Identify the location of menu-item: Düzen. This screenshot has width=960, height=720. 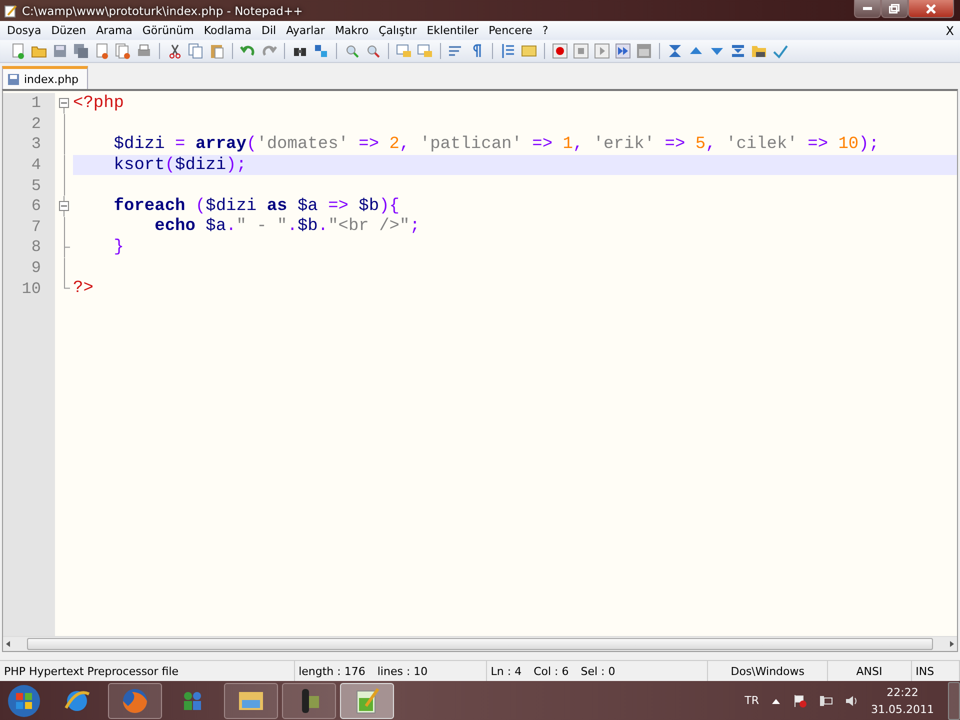
(69, 30).